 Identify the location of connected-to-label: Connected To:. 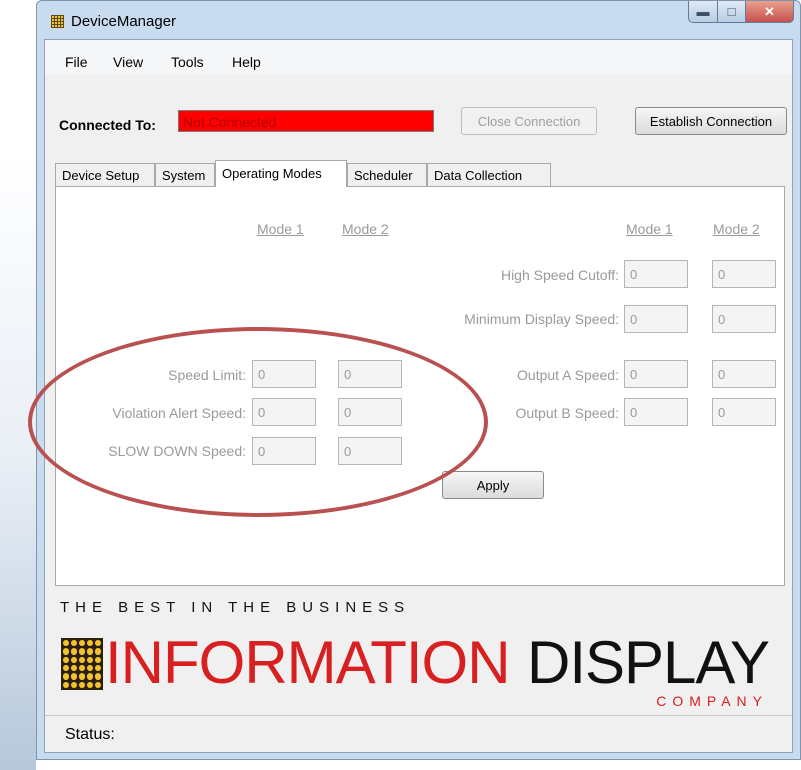
(107, 125).